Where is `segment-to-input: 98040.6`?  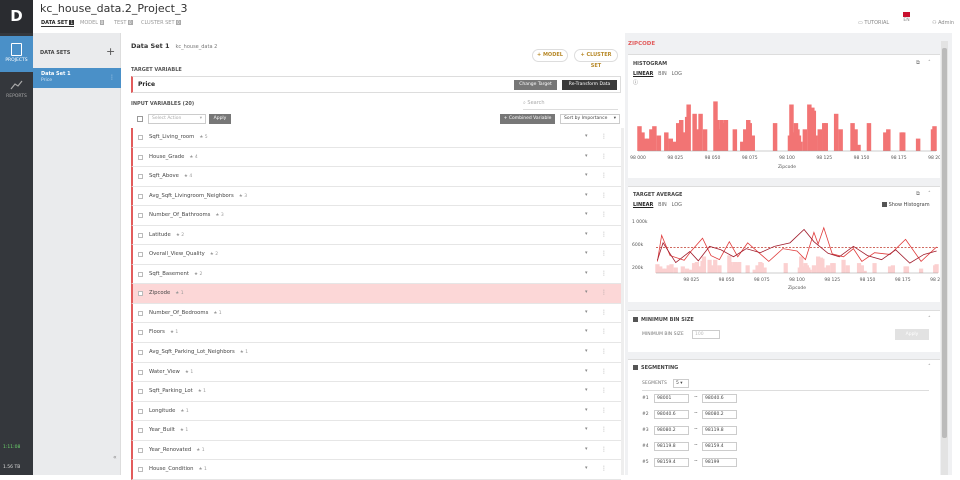 segment-to-input: 98040.6 is located at coordinates (719, 398).